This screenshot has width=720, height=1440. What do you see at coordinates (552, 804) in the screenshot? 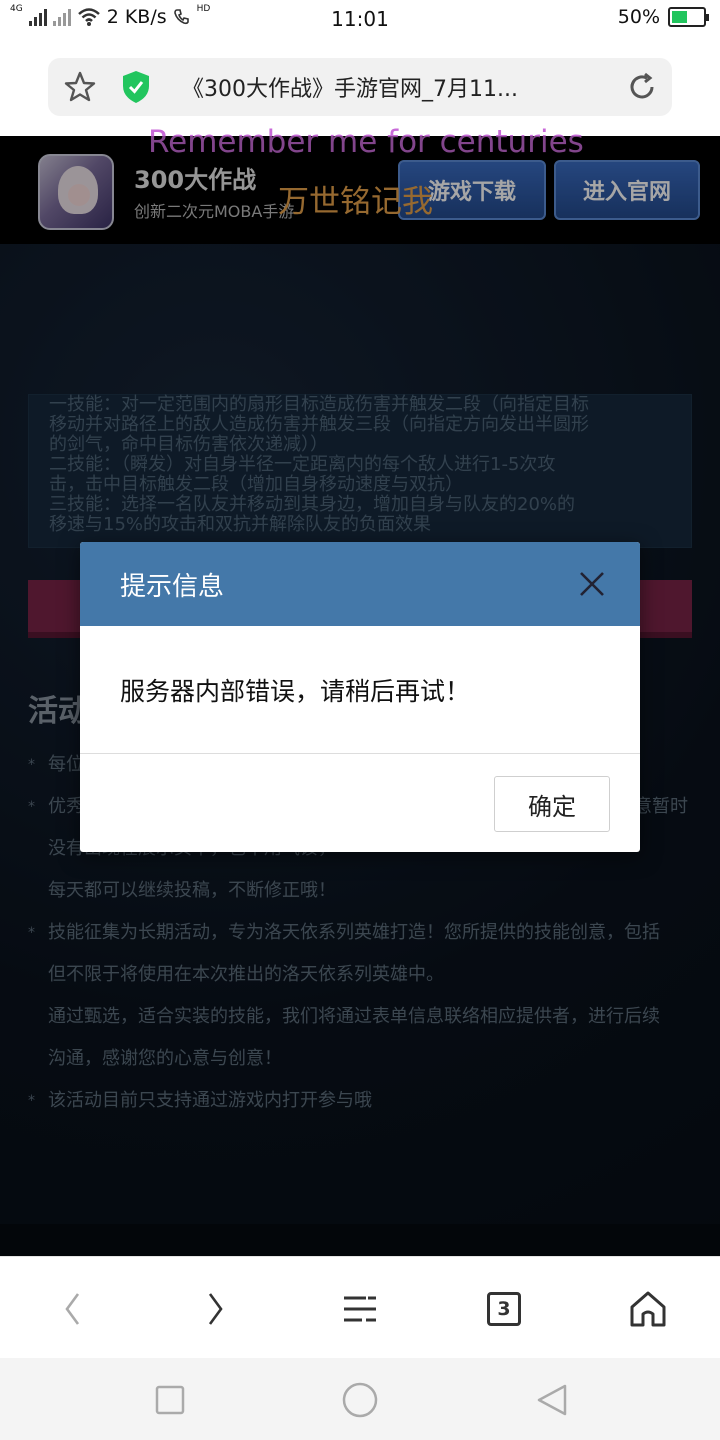
I see `ok-button: 确定` at bounding box center [552, 804].